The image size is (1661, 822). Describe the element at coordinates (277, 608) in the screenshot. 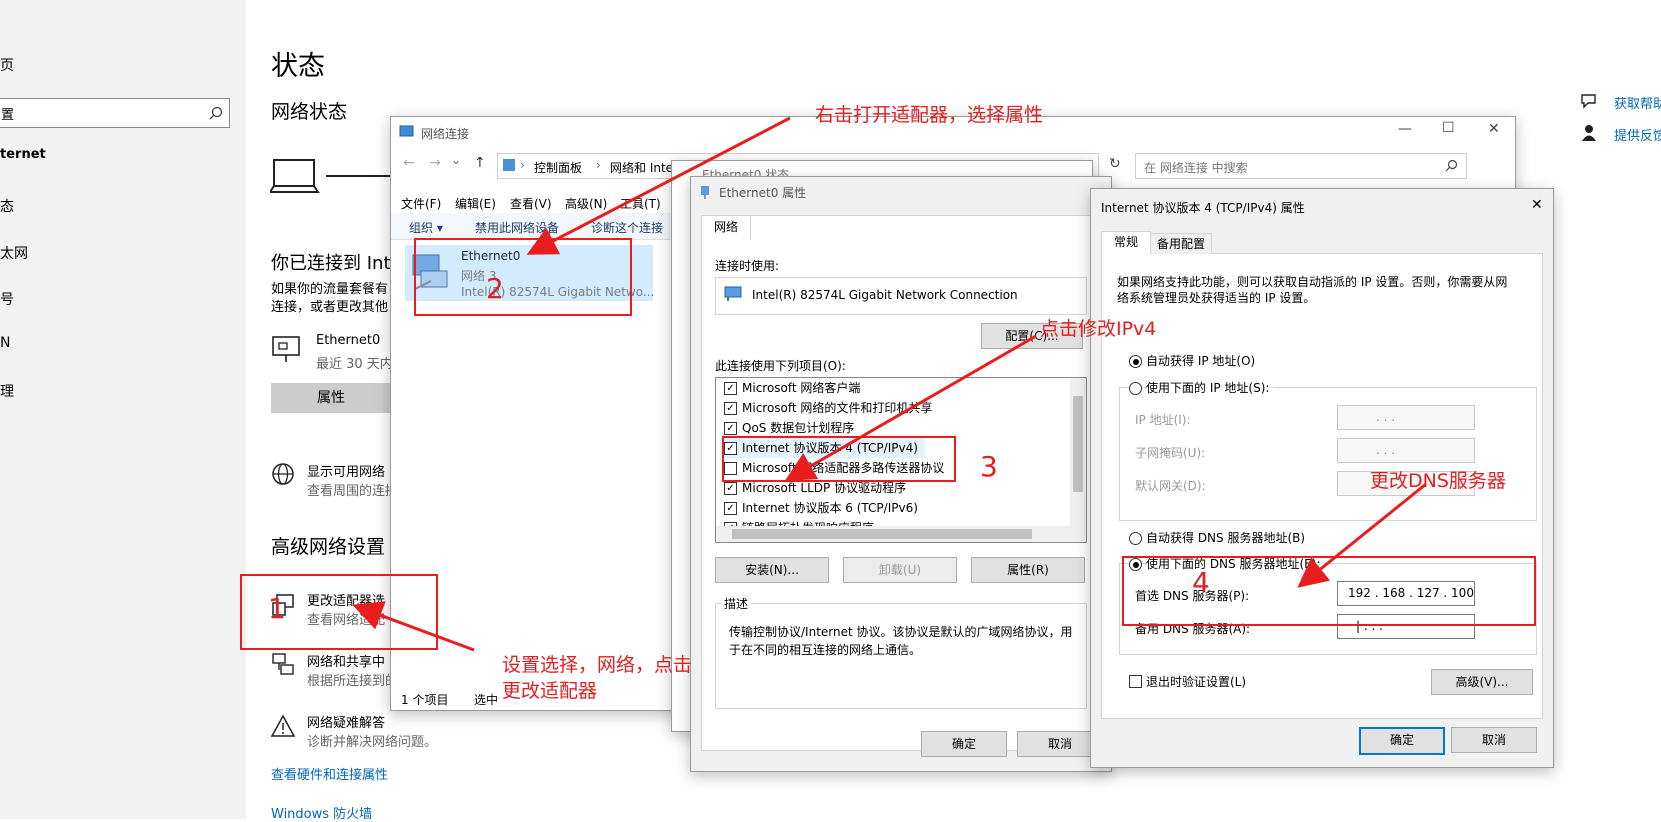

I see `annotation-number-1: 1` at that location.